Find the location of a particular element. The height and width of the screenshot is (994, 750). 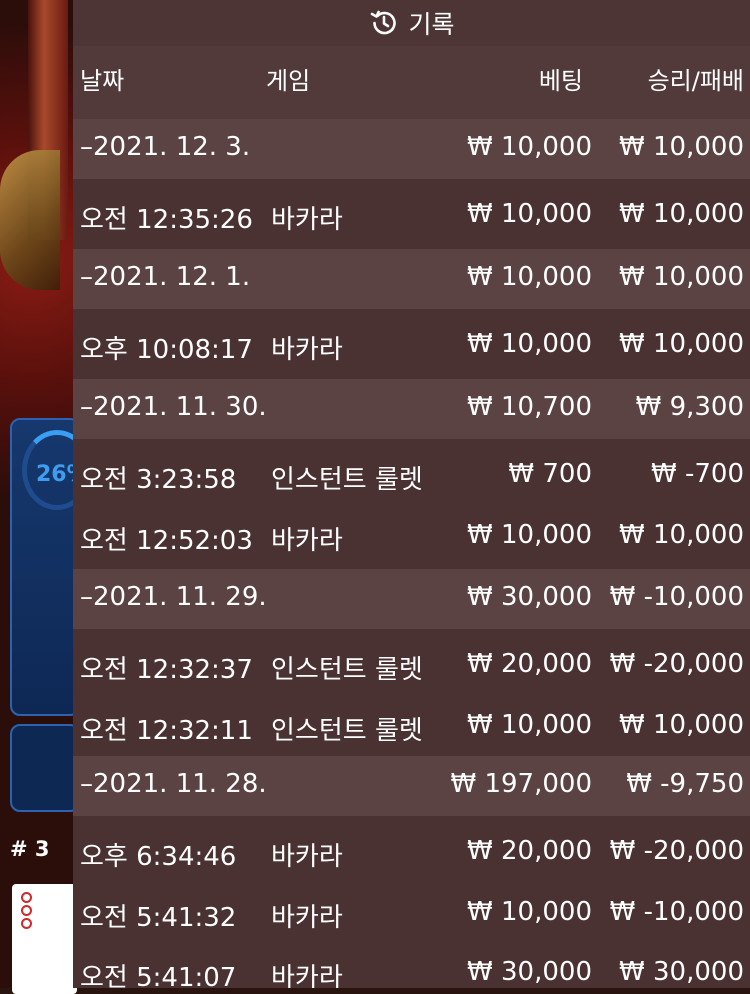

history-row: 오후 10:08:17 바카라 ₩ 10,000 ₩ 10,000 is located at coordinates (411, 344).